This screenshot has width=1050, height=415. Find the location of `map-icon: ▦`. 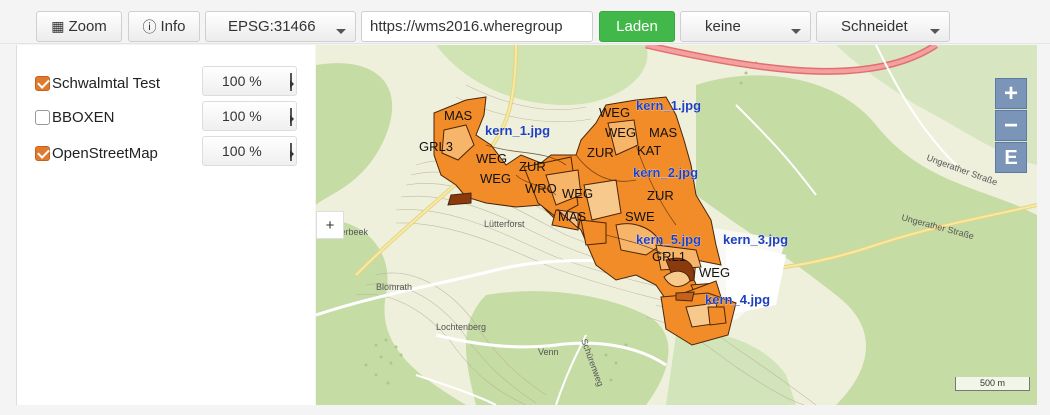

map-icon: ▦ is located at coordinates (58, 26).